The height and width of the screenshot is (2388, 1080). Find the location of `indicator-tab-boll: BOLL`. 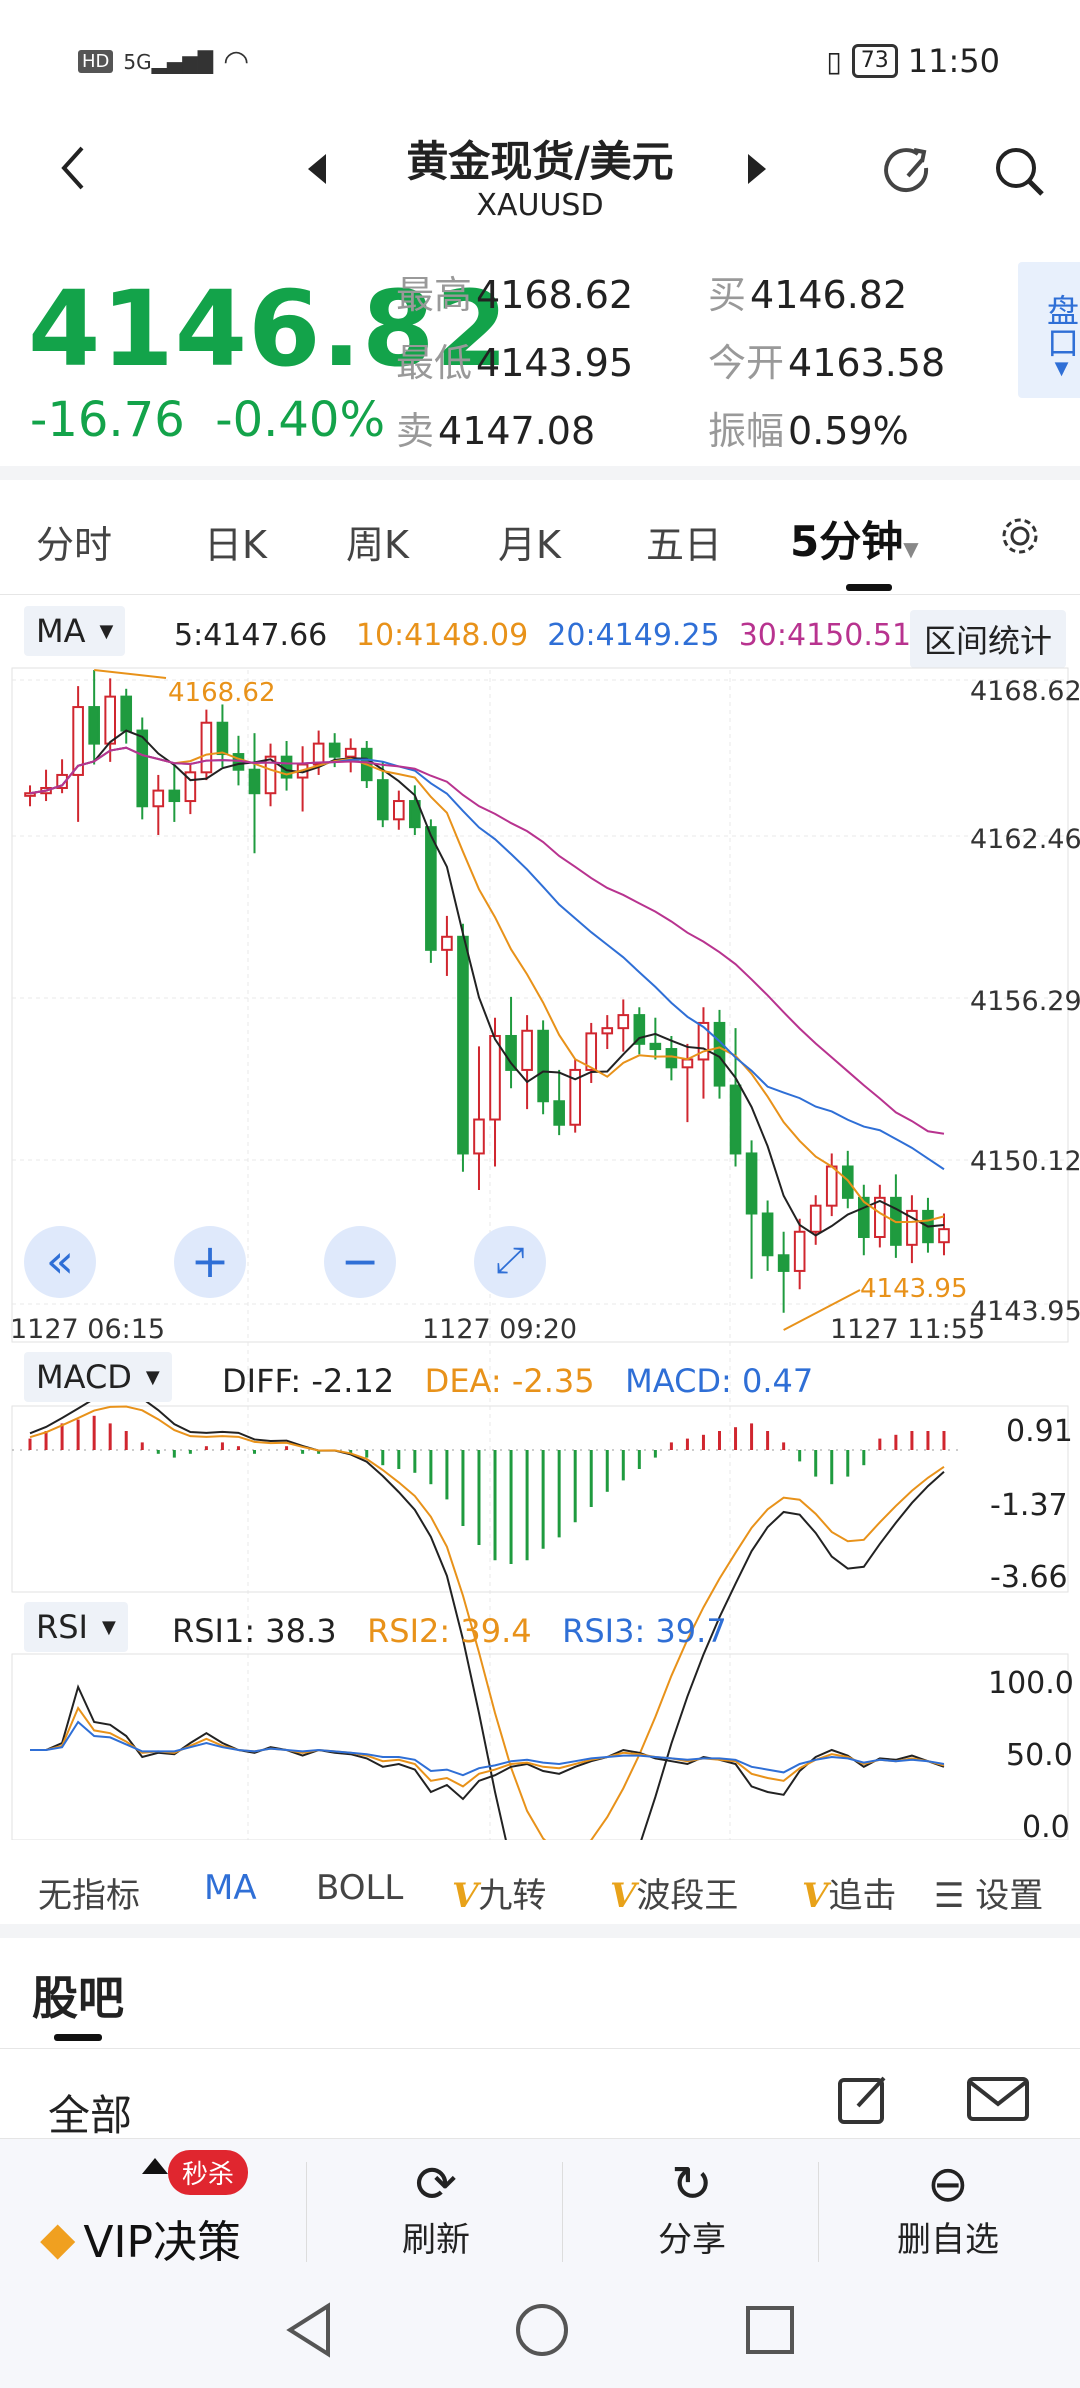

indicator-tab-boll: BOLL is located at coordinates (359, 1888).